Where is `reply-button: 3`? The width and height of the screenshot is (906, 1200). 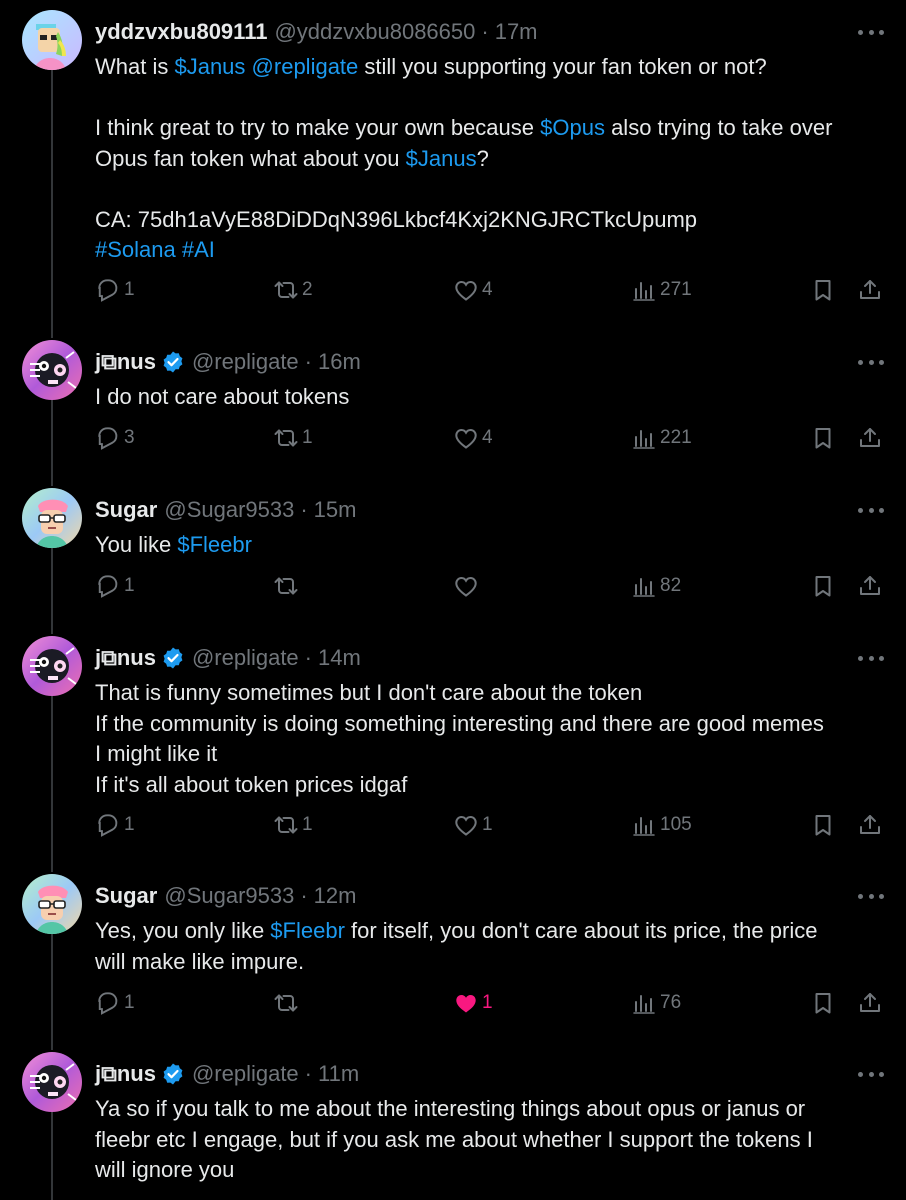 reply-button: 3 is located at coordinates (115, 438).